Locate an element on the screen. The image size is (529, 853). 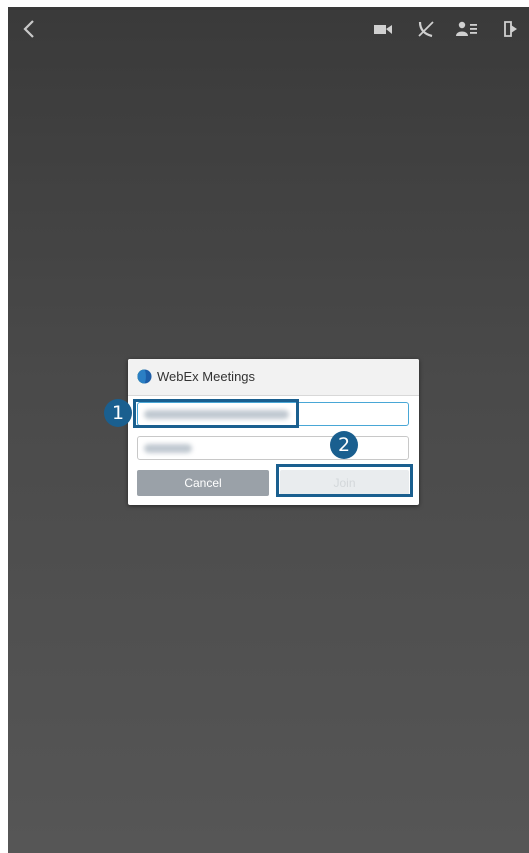
dialog-header: WebEx Meetings is located at coordinates (273, 377).